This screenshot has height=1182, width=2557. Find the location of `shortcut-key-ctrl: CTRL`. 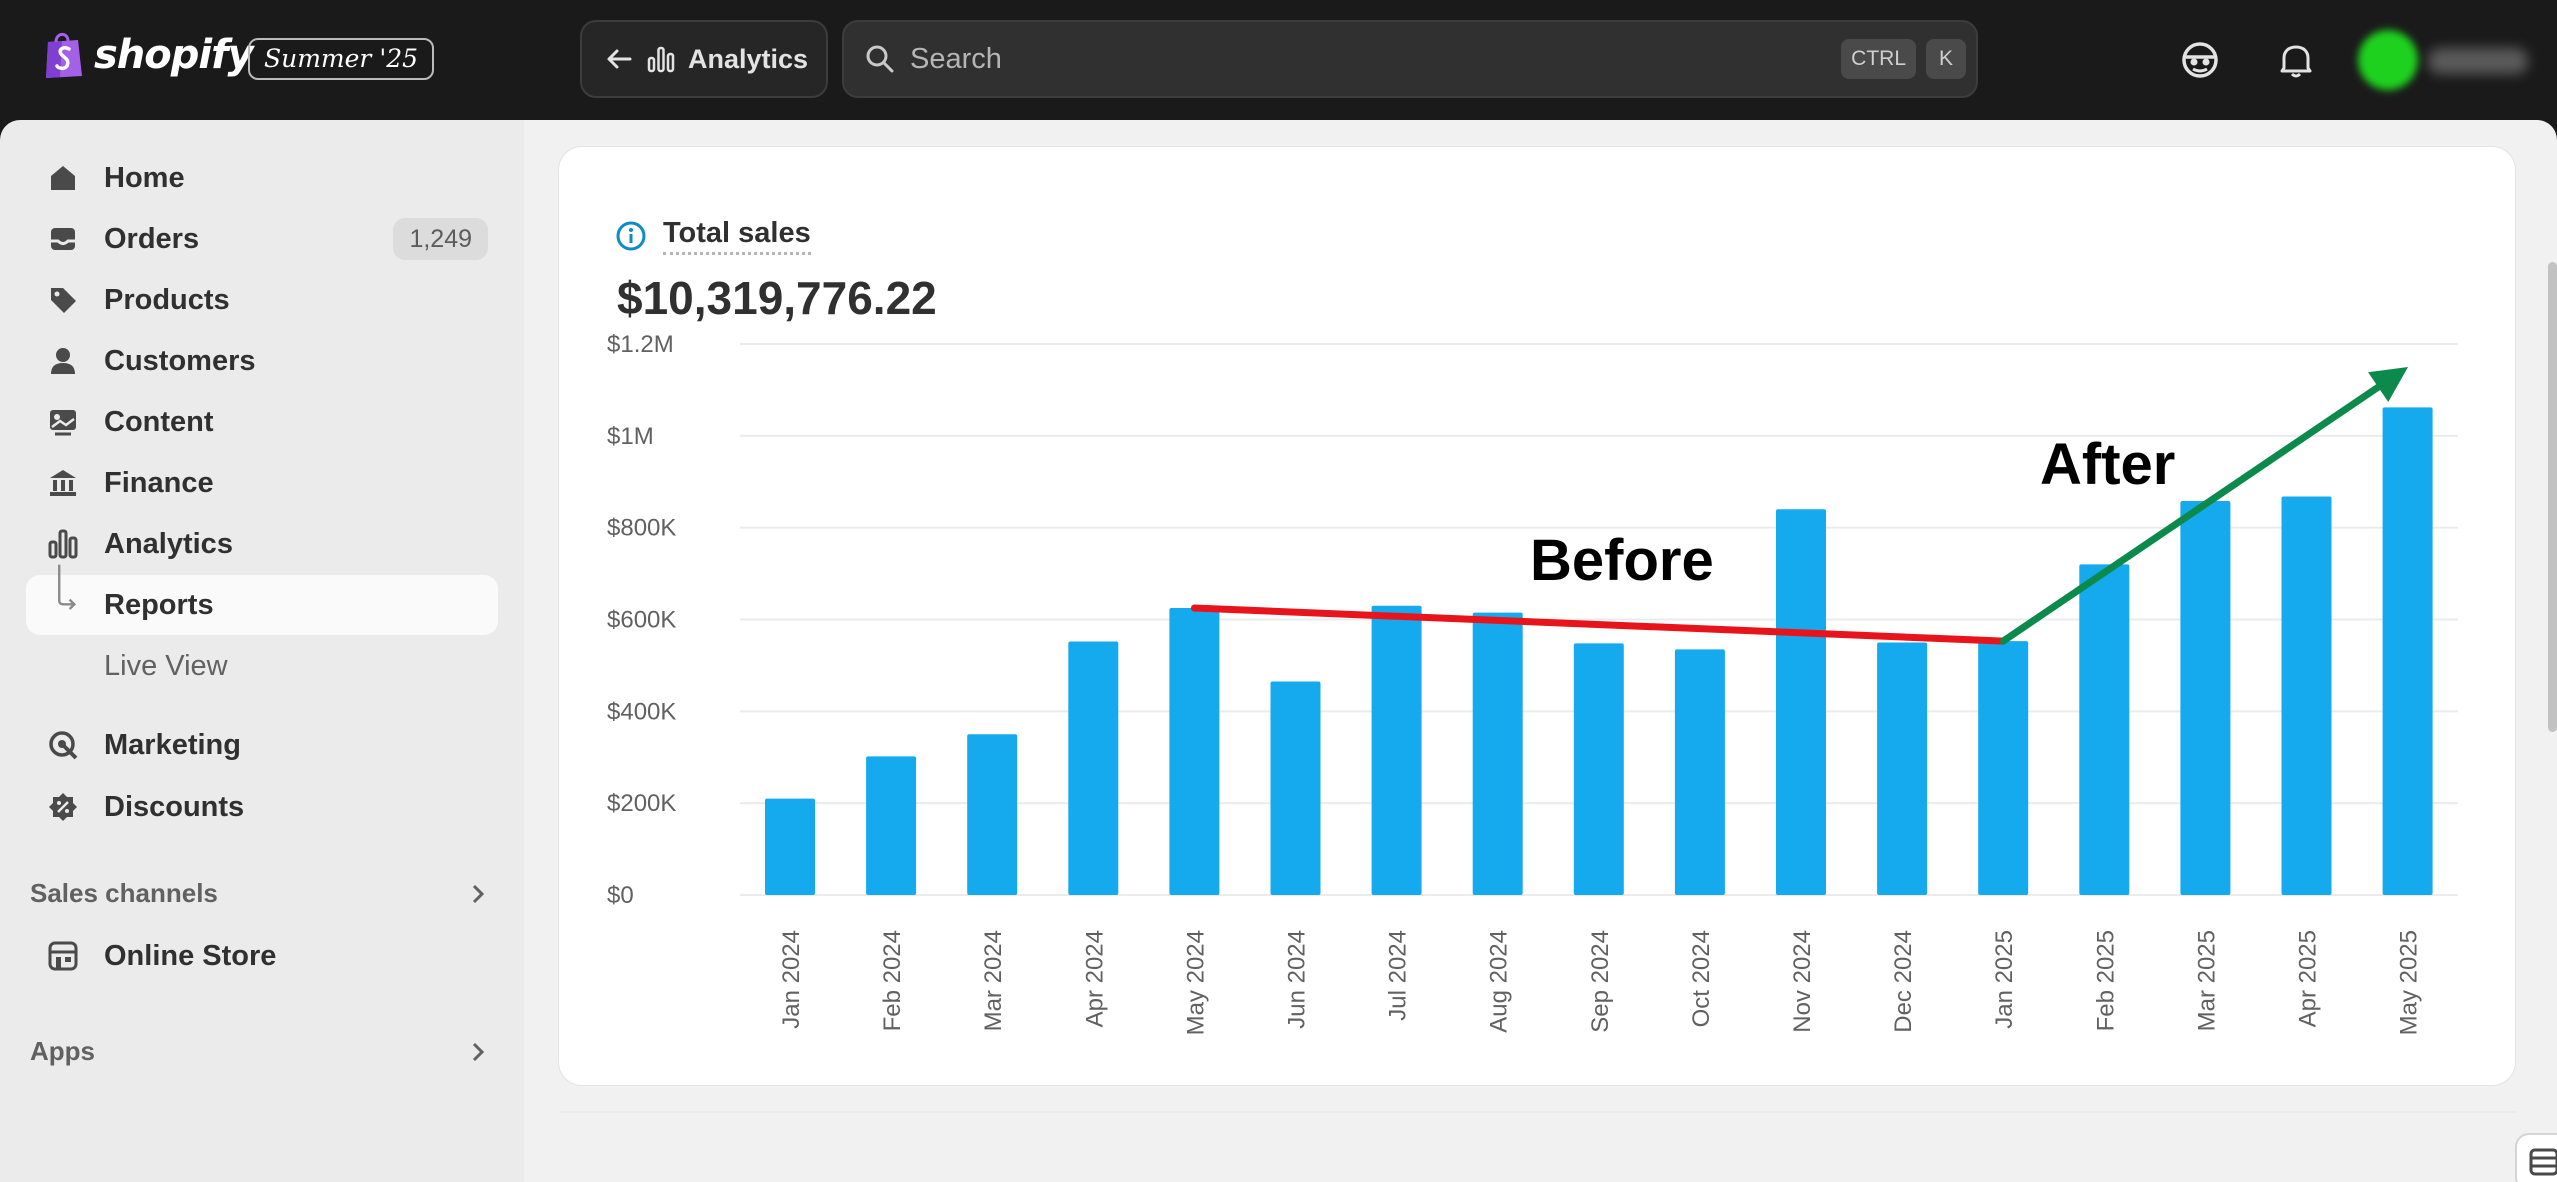

shortcut-key-ctrl: CTRL is located at coordinates (1878, 59).